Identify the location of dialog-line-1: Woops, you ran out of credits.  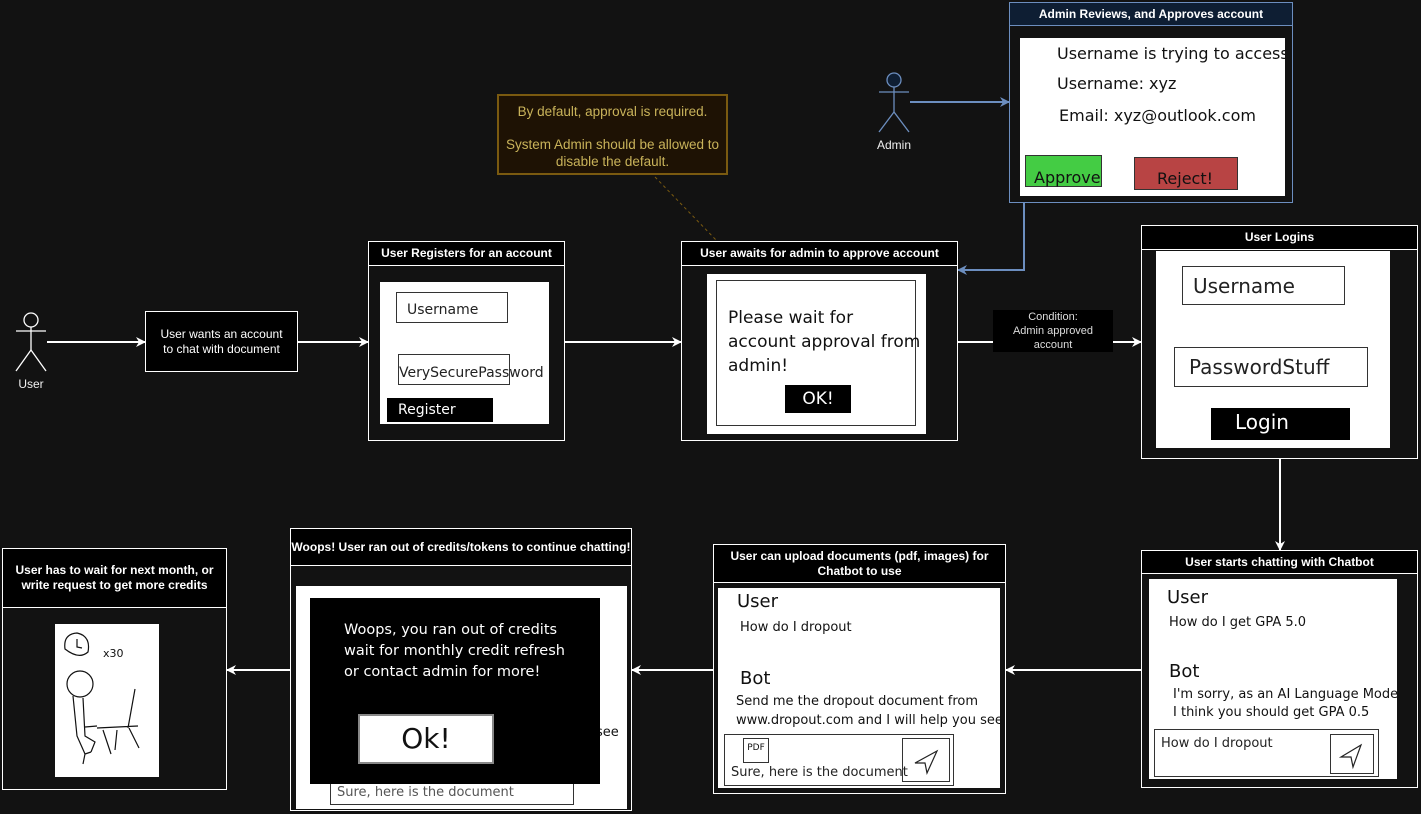
(451, 630).